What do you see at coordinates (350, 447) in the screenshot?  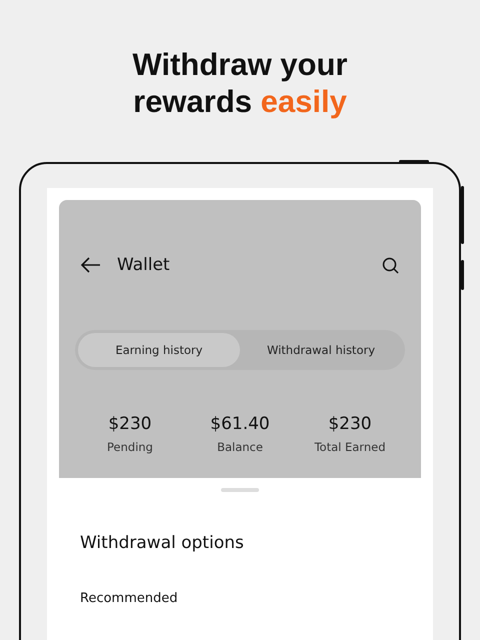 I see `stat-label: Total Earned` at bounding box center [350, 447].